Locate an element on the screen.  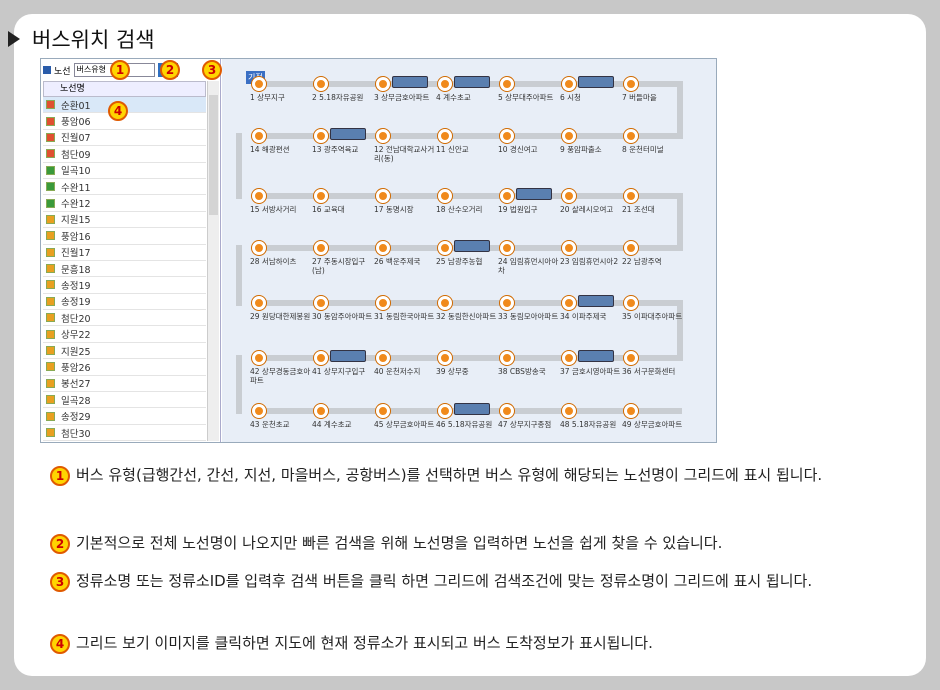
grid-scrollbar is located at coordinates (213, 261).